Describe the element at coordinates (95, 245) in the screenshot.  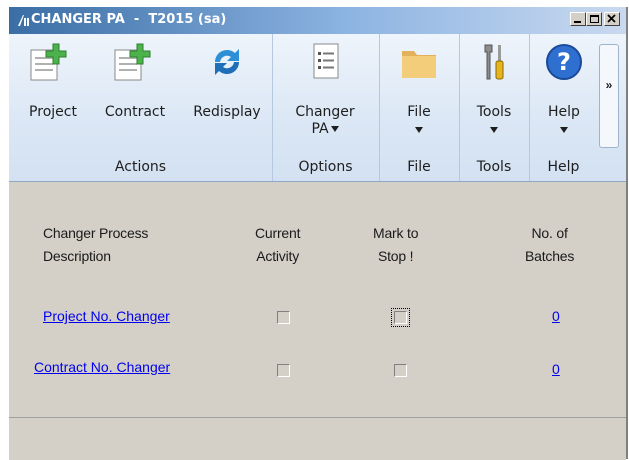
I see `header-description: Changer Process Description` at that location.